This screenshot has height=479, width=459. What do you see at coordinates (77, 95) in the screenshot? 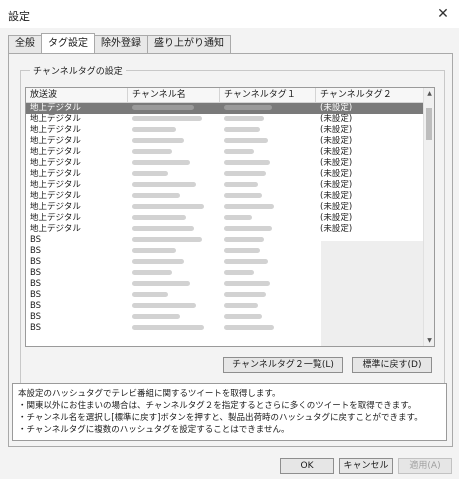
I see `column-header-wave: 放送波` at bounding box center [77, 95].